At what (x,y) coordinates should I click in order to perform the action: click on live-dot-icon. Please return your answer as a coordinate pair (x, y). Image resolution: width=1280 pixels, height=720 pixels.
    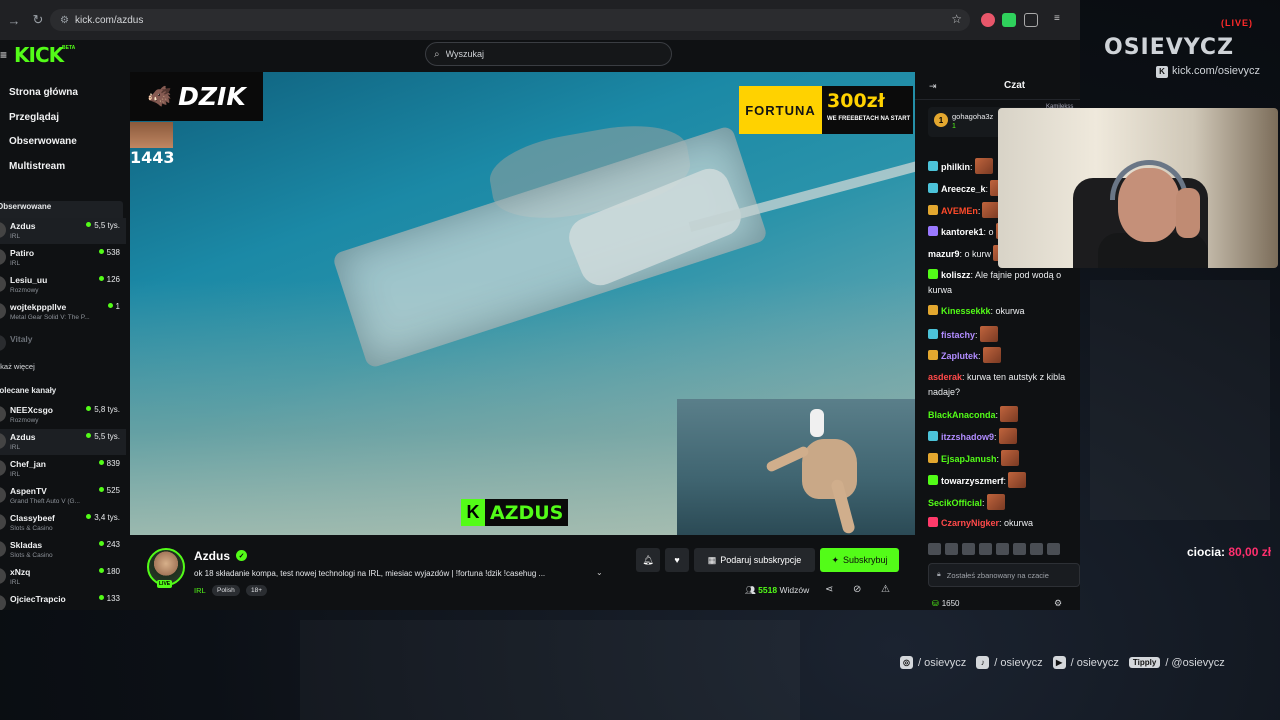
    Looking at the image, I should click on (89, 516).